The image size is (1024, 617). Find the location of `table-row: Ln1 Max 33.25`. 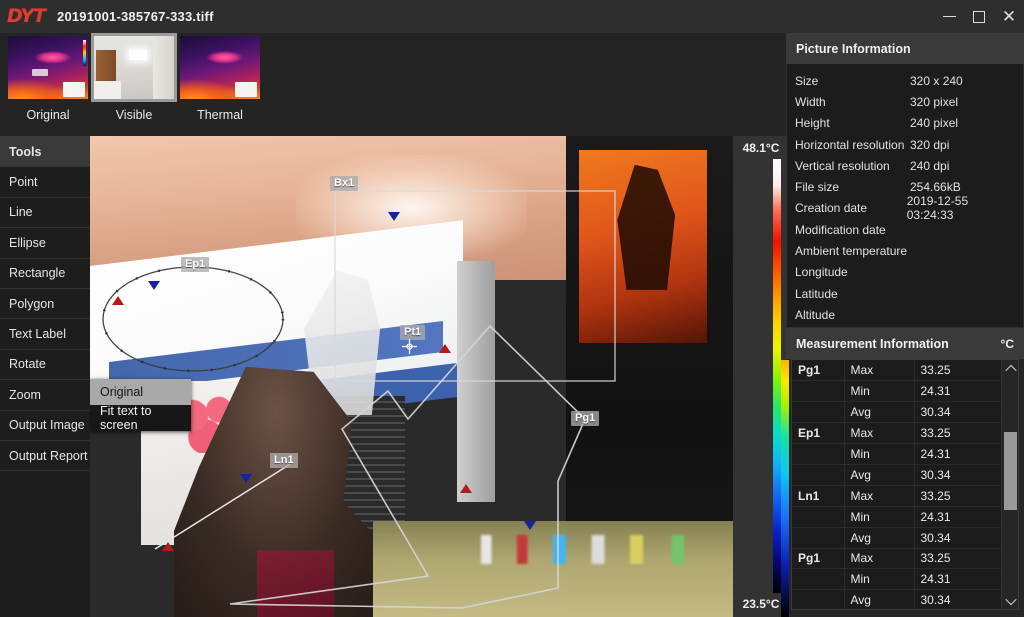

table-row: Ln1 Max 33.25 is located at coordinates (905, 496).